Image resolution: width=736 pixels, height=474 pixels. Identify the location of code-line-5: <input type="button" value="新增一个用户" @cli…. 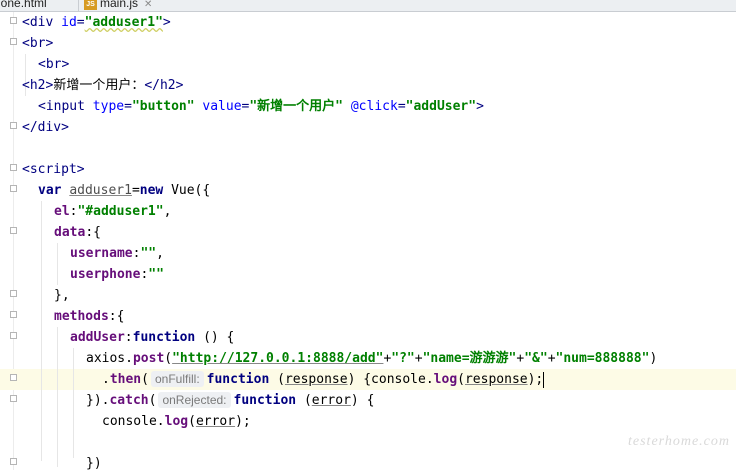
(261, 106).